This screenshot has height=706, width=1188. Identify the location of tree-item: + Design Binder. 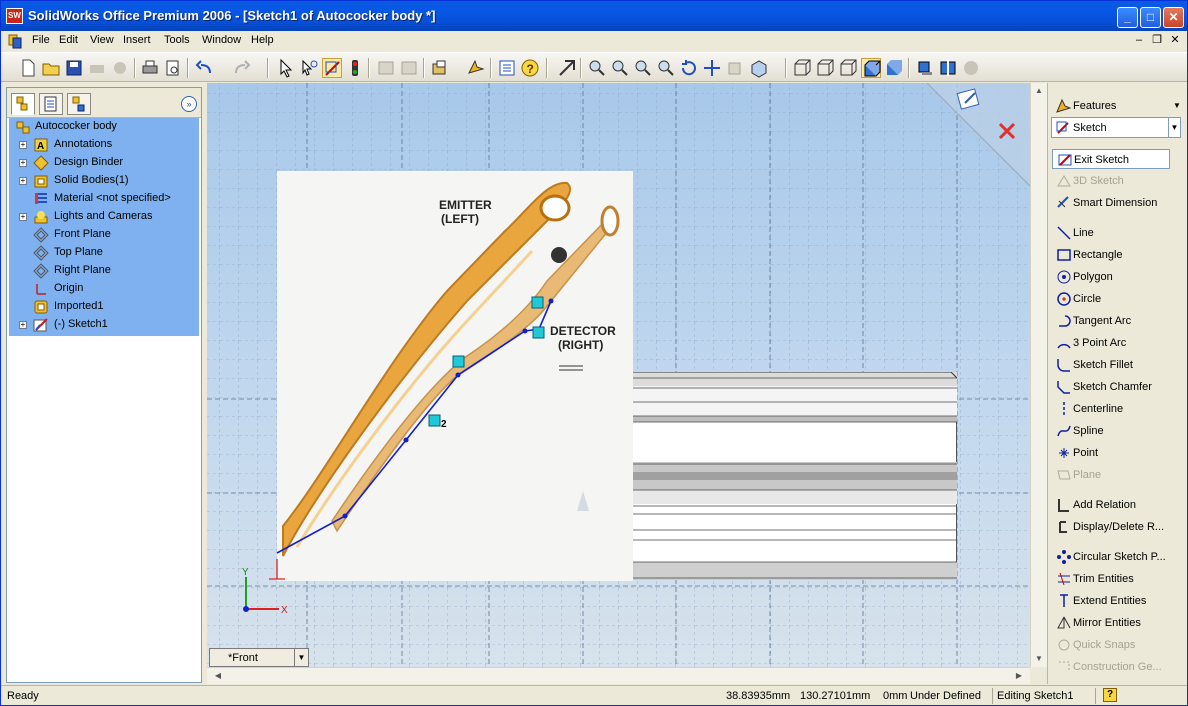
(104, 163).